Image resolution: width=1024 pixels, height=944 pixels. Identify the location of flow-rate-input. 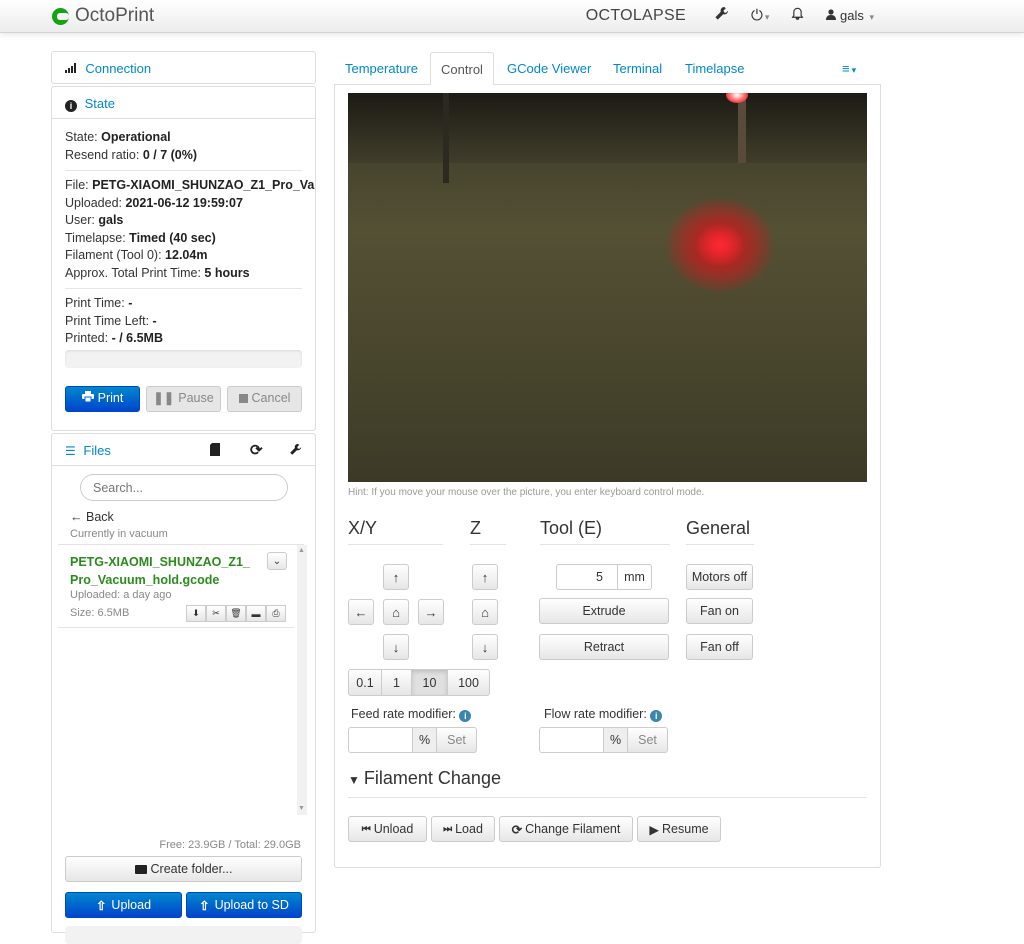
(571, 740).